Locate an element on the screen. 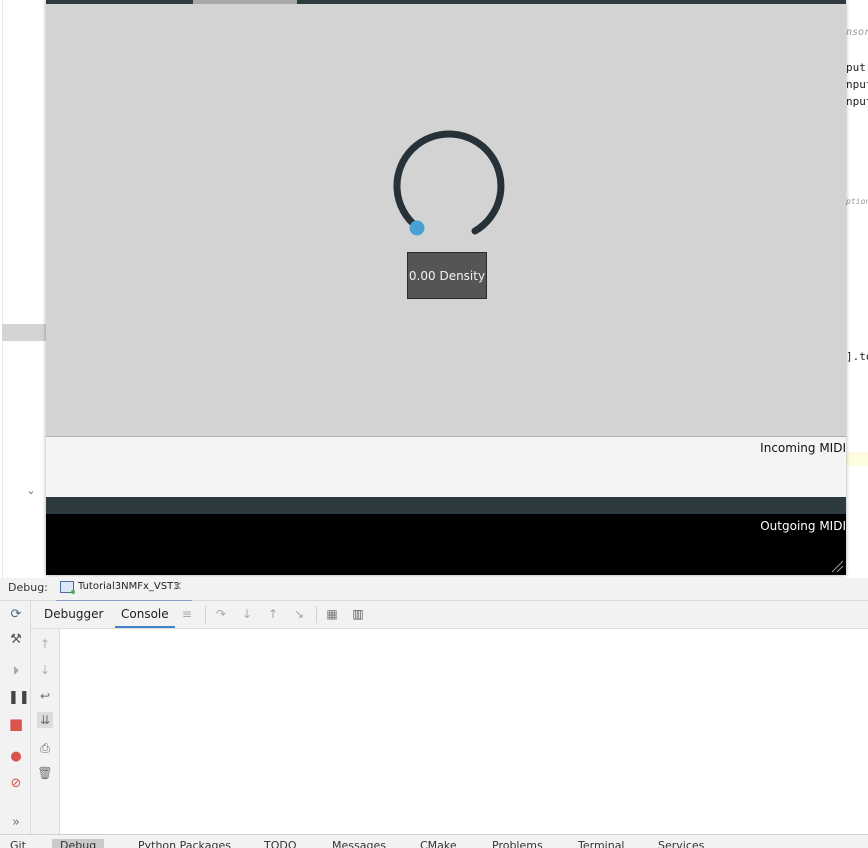 The image size is (868, 848). debug-left-toolbar: ⟳ ⚒ ⏵ ❚❚ ■ ● ⊘ » is located at coordinates (15, 717).